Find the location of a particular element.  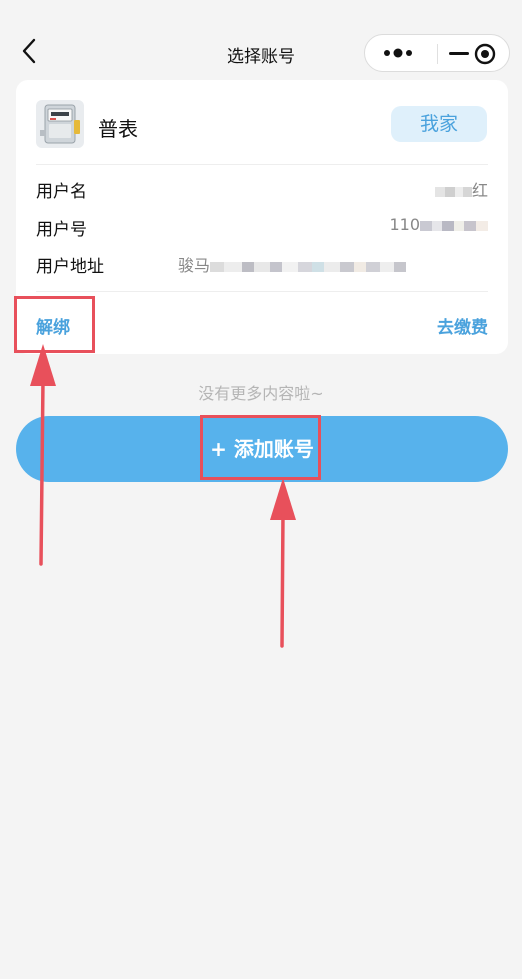

user-number-value: 110 is located at coordinates (438, 224).